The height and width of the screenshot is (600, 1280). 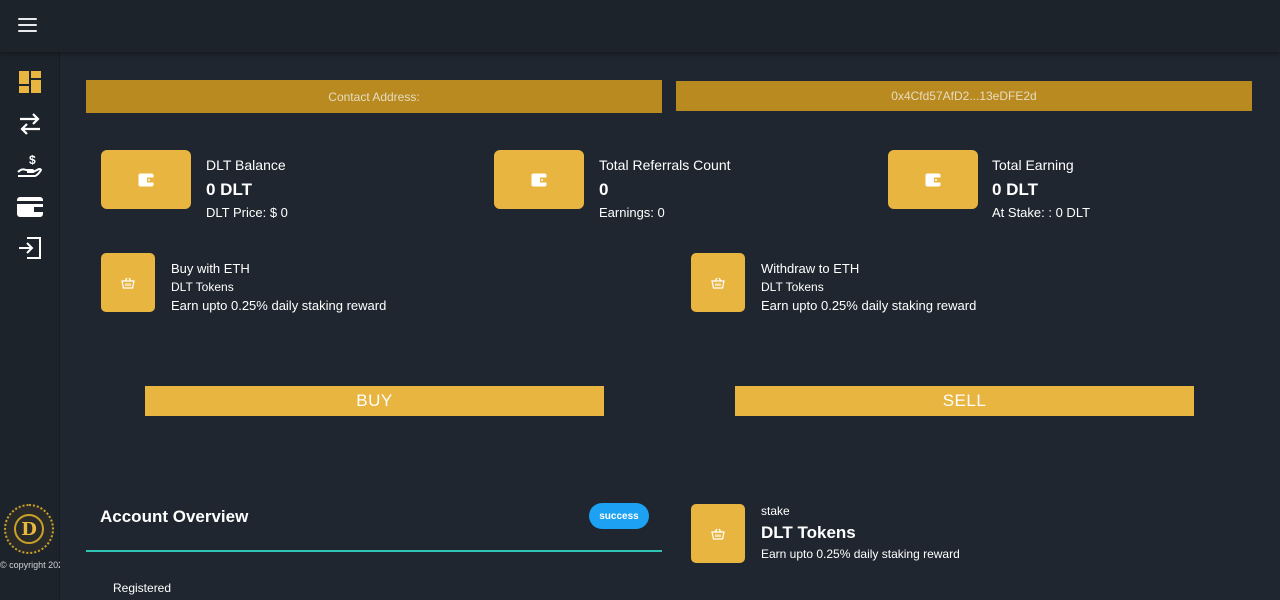 What do you see at coordinates (718, 282) in the screenshot?
I see `sell-basket-icon` at bounding box center [718, 282].